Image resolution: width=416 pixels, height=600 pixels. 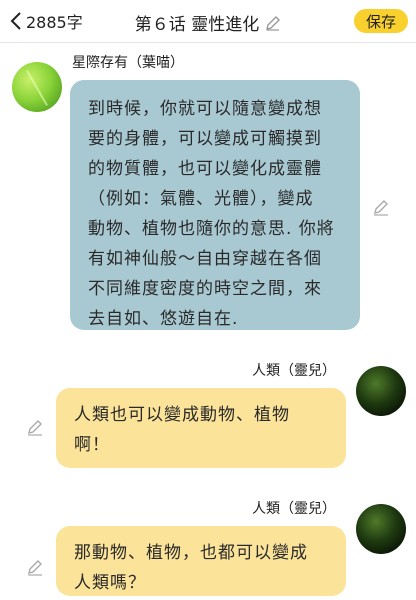 What do you see at coordinates (201, 199) in the screenshot?
I see `message-line: （例如：氣體、光體），變成` at bounding box center [201, 199].